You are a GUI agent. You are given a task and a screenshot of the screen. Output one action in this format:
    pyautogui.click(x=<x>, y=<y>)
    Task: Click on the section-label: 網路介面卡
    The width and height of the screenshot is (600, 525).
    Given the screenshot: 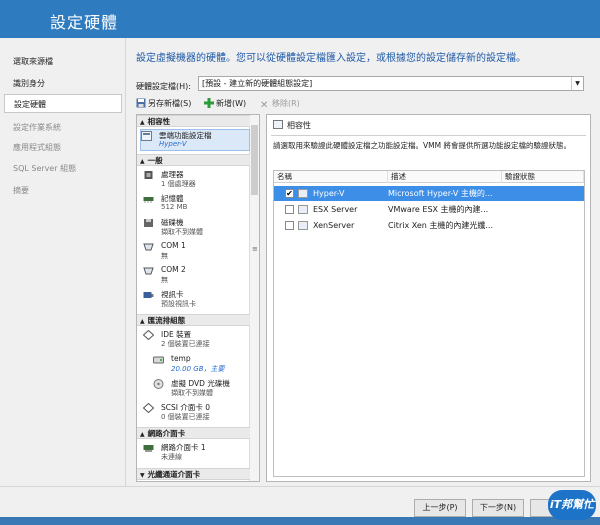 What is the action you would take?
    pyautogui.click(x=166, y=433)
    